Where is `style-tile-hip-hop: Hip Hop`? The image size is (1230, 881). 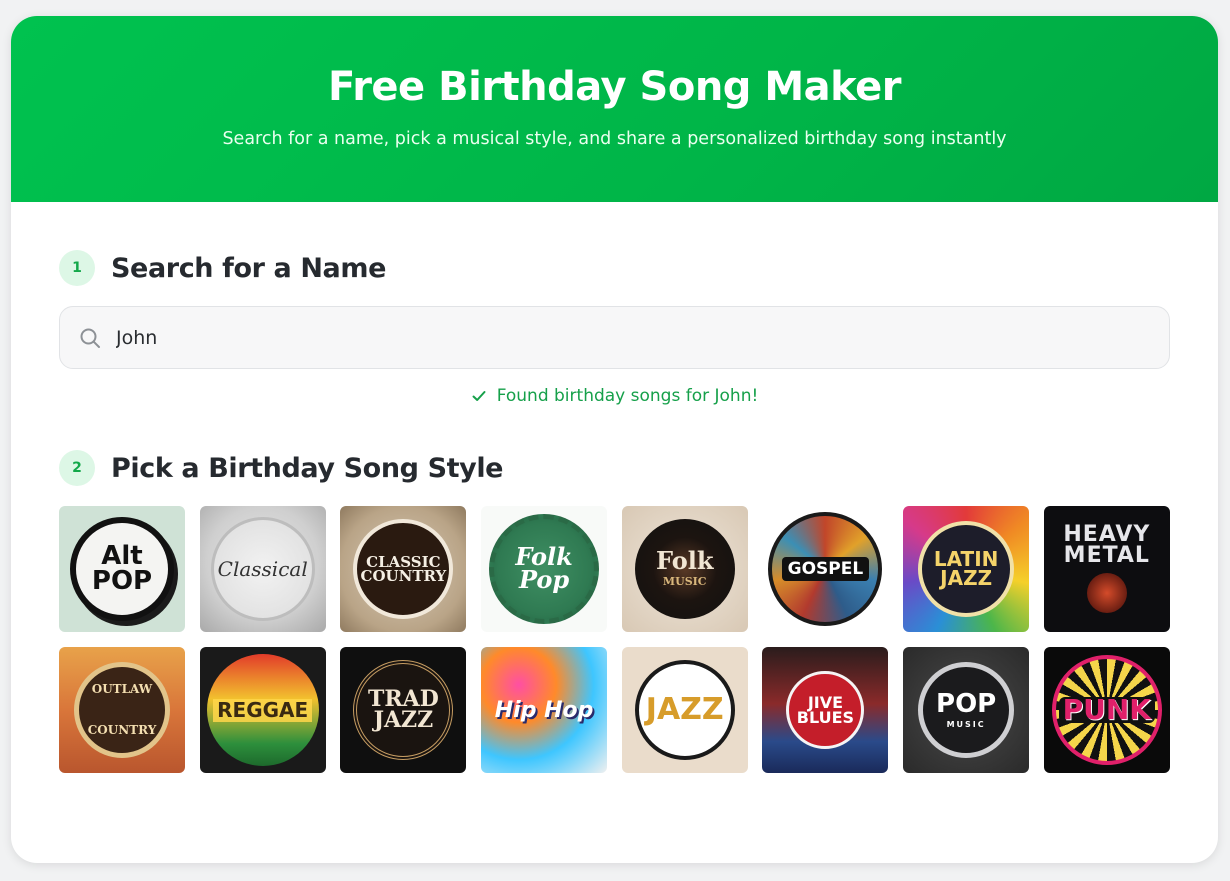 style-tile-hip-hop: Hip Hop is located at coordinates (544, 710).